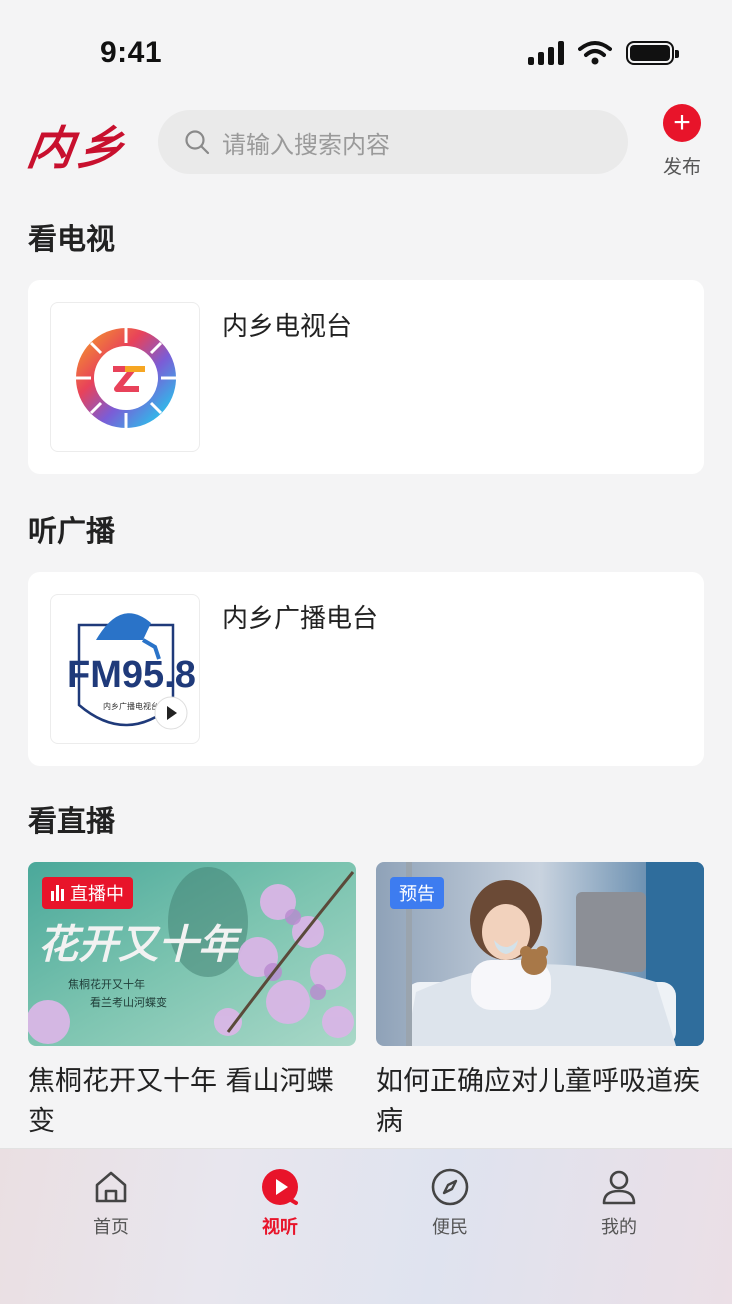 The height and width of the screenshot is (1304, 732). I want to click on app-header: 内乡 请输入搜索内容 + 发布, so click(366, 145).